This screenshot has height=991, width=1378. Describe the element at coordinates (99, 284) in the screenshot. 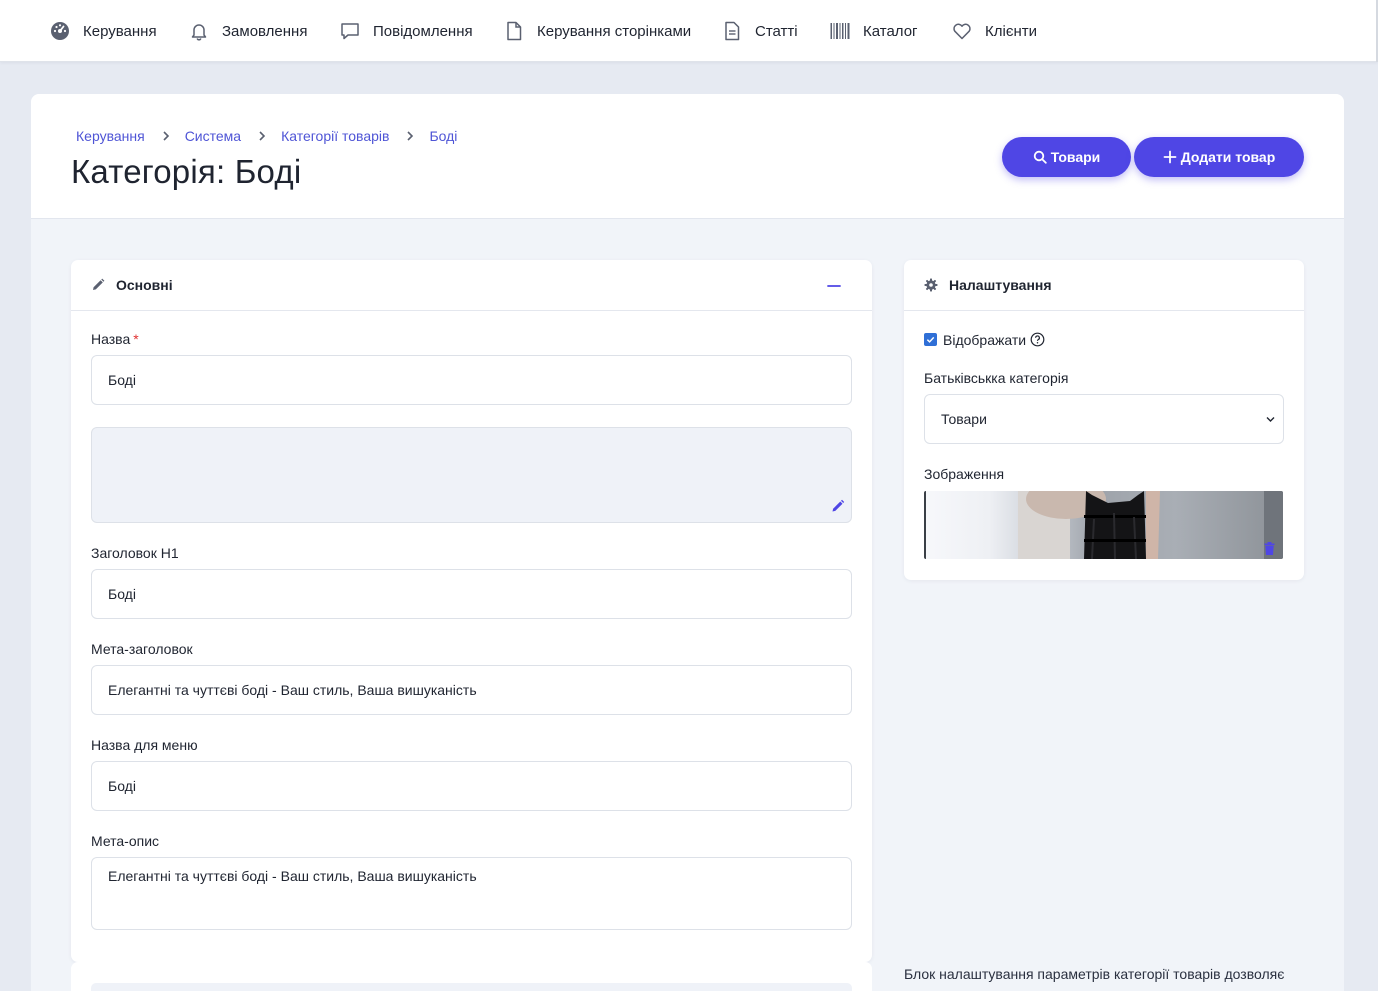

I see `pencil-icon` at that location.